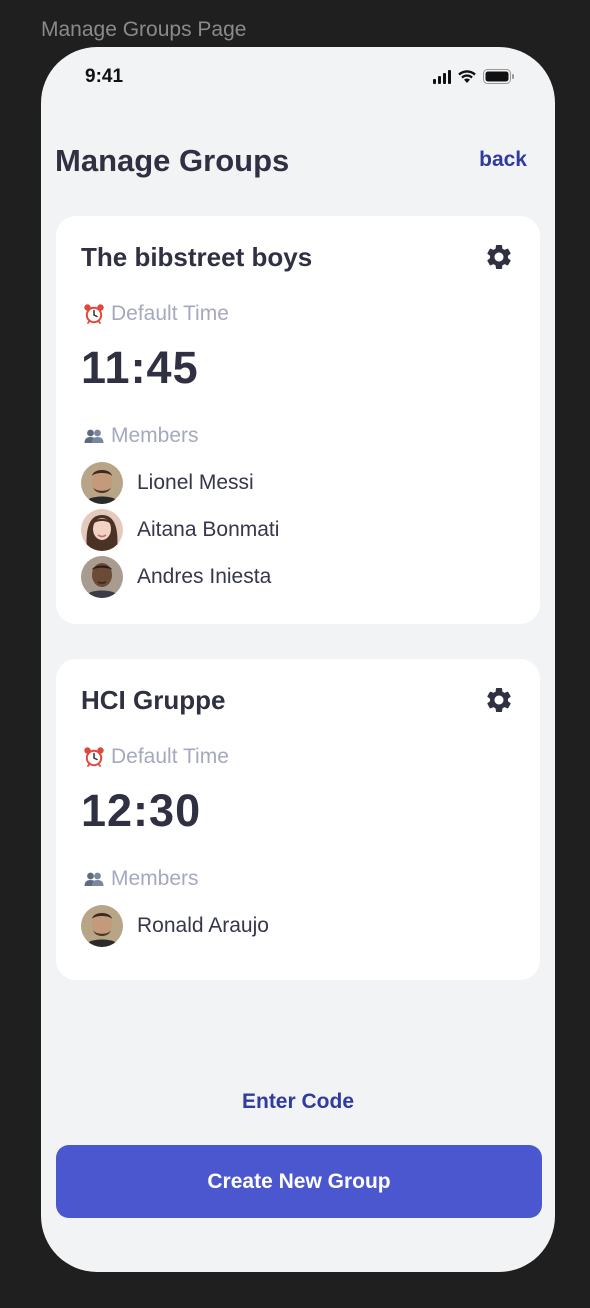 This screenshot has width=590, height=1308. What do you see at coordinates (153, 700) in the screenshot?
I see `group-name: HCI Gruppe` at bounding box center [153, 700].